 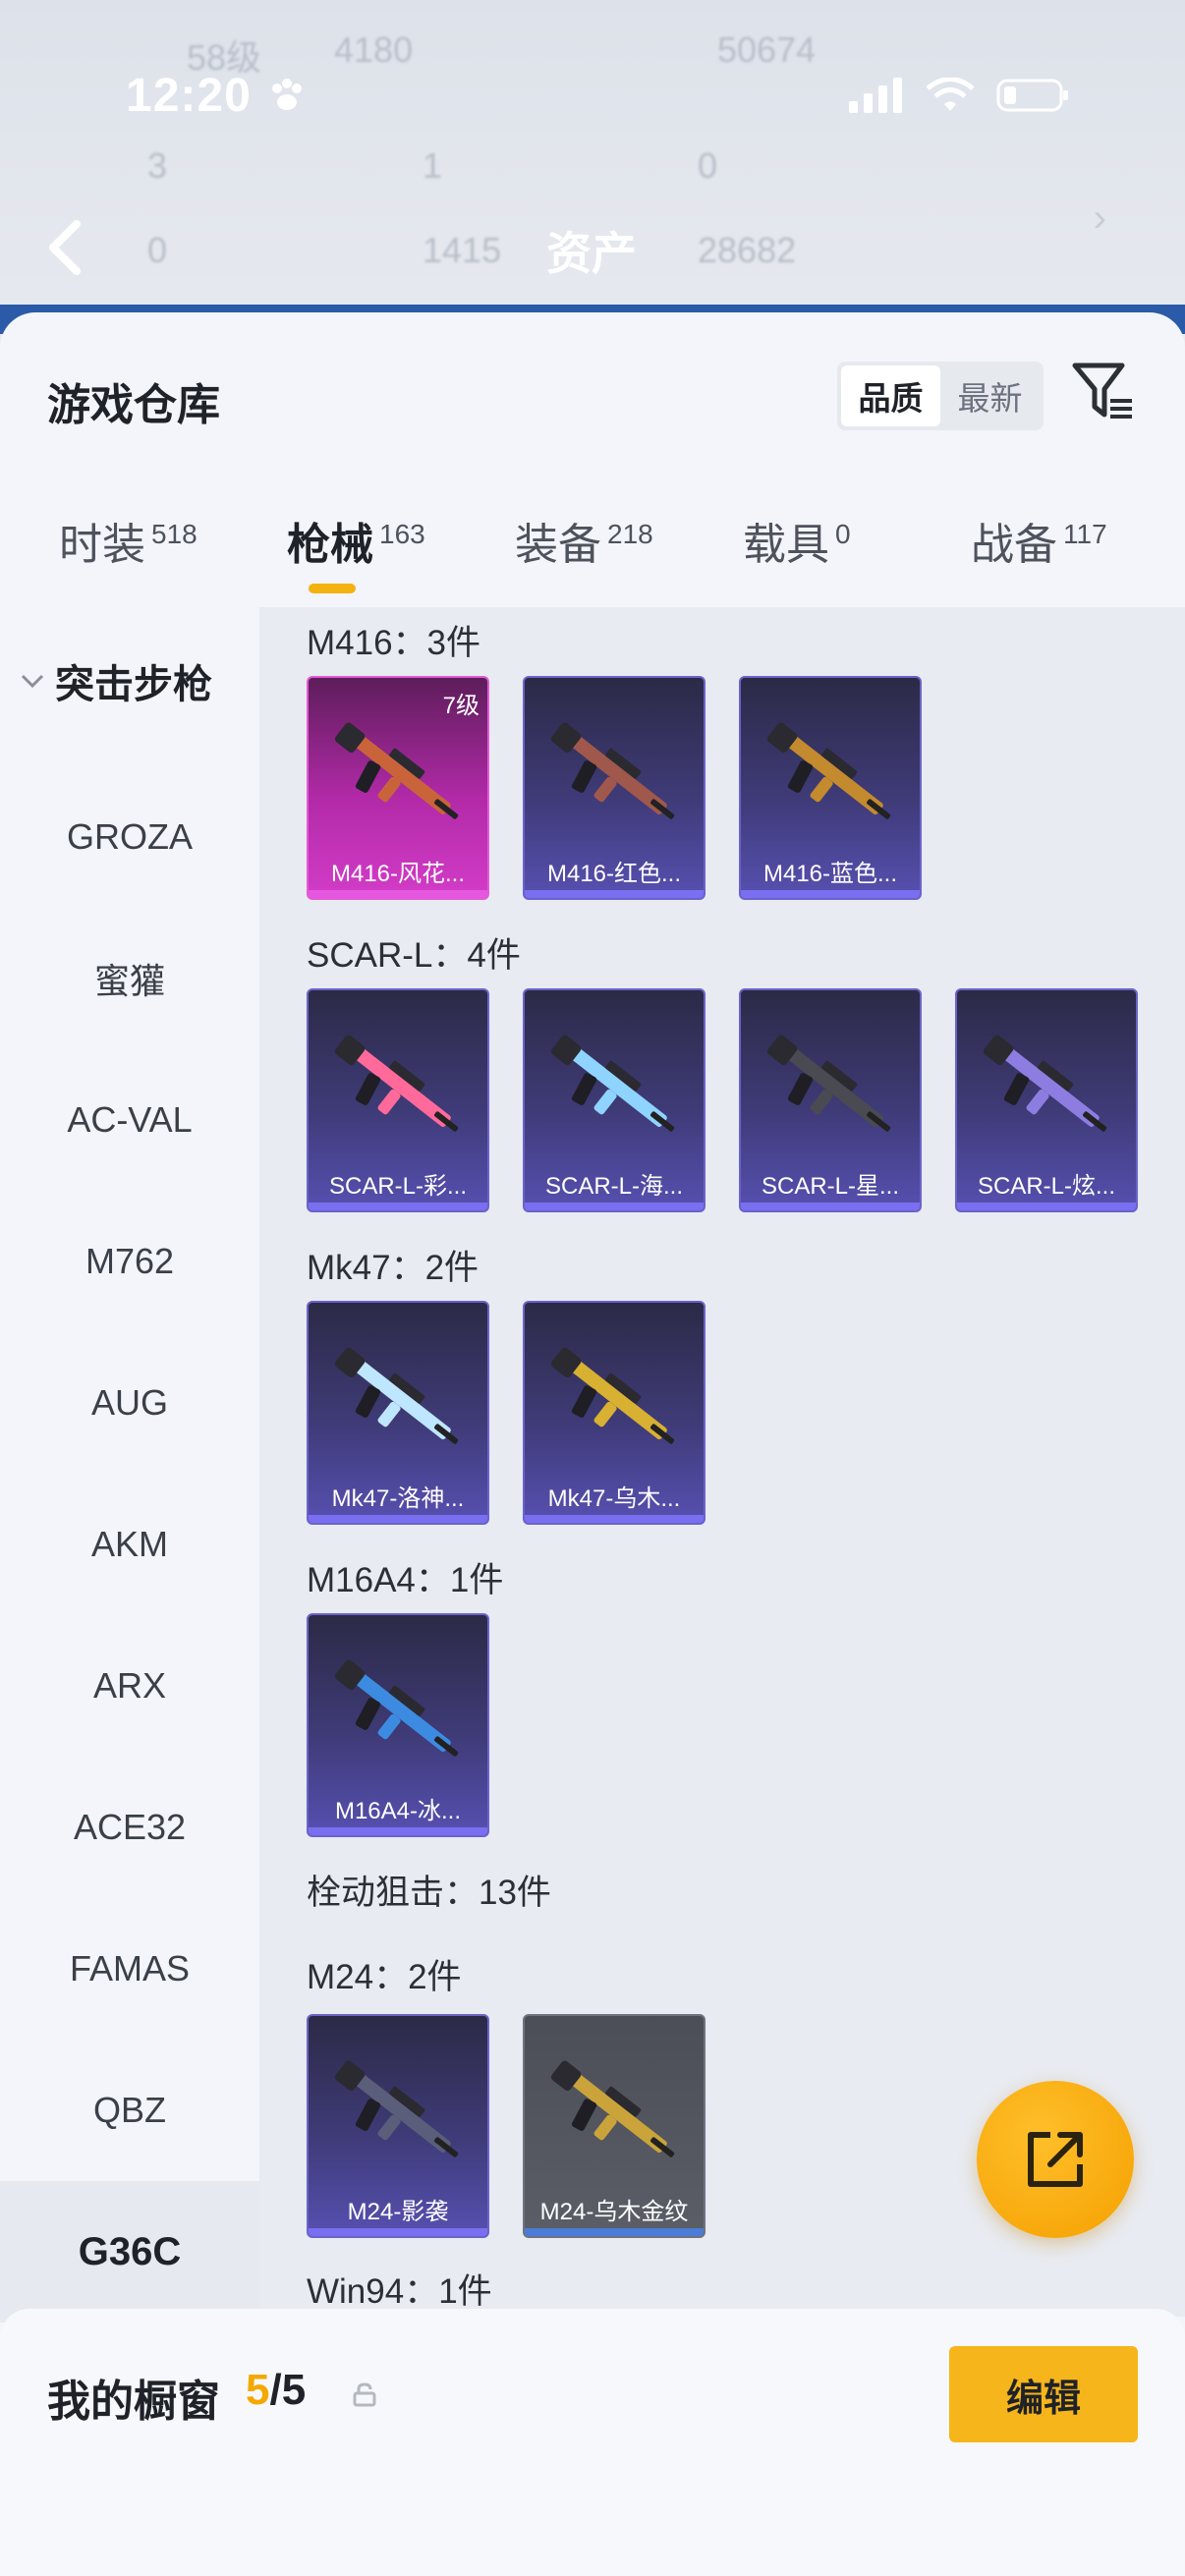 What do you see at coordinates (175, 534) in the screenshot?
I see `tab-count: 518` at bounding box center [175, 534].